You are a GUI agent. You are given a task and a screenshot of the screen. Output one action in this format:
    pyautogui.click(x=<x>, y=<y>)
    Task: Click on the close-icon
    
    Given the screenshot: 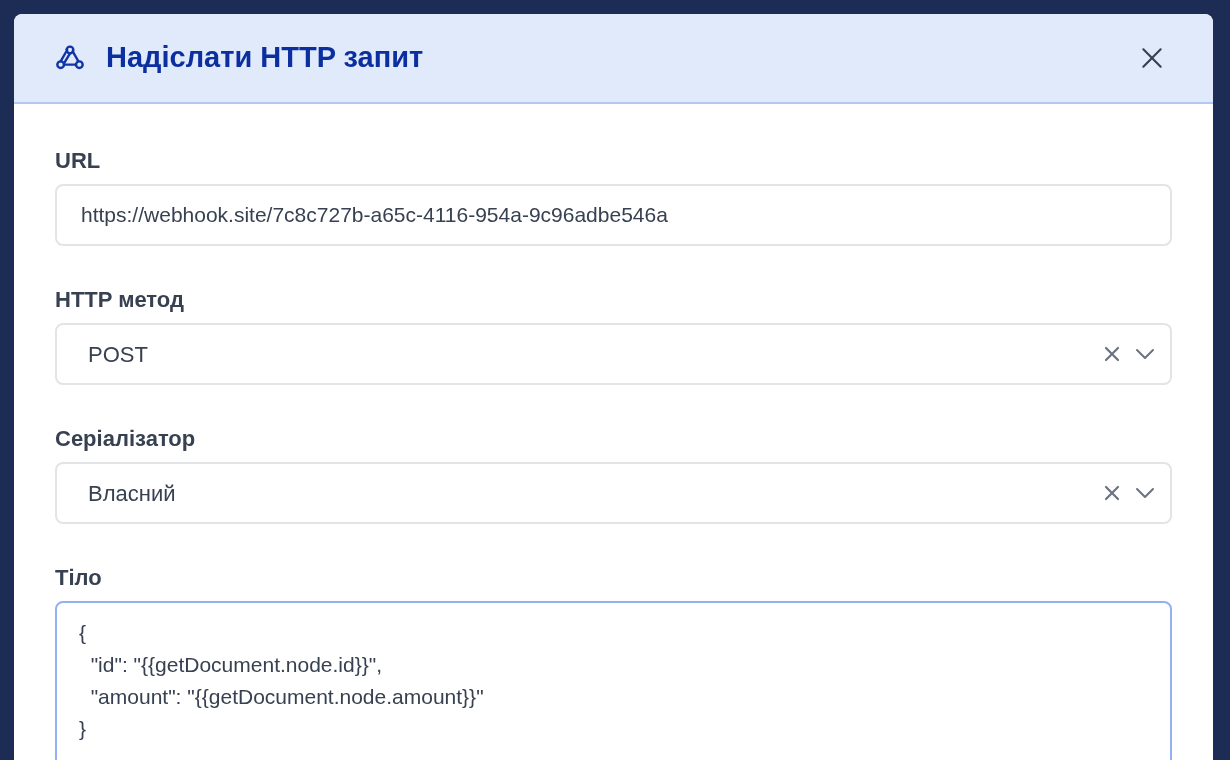 What is the action you would take?
    pyautogui.click(x=1152, y=58)
    